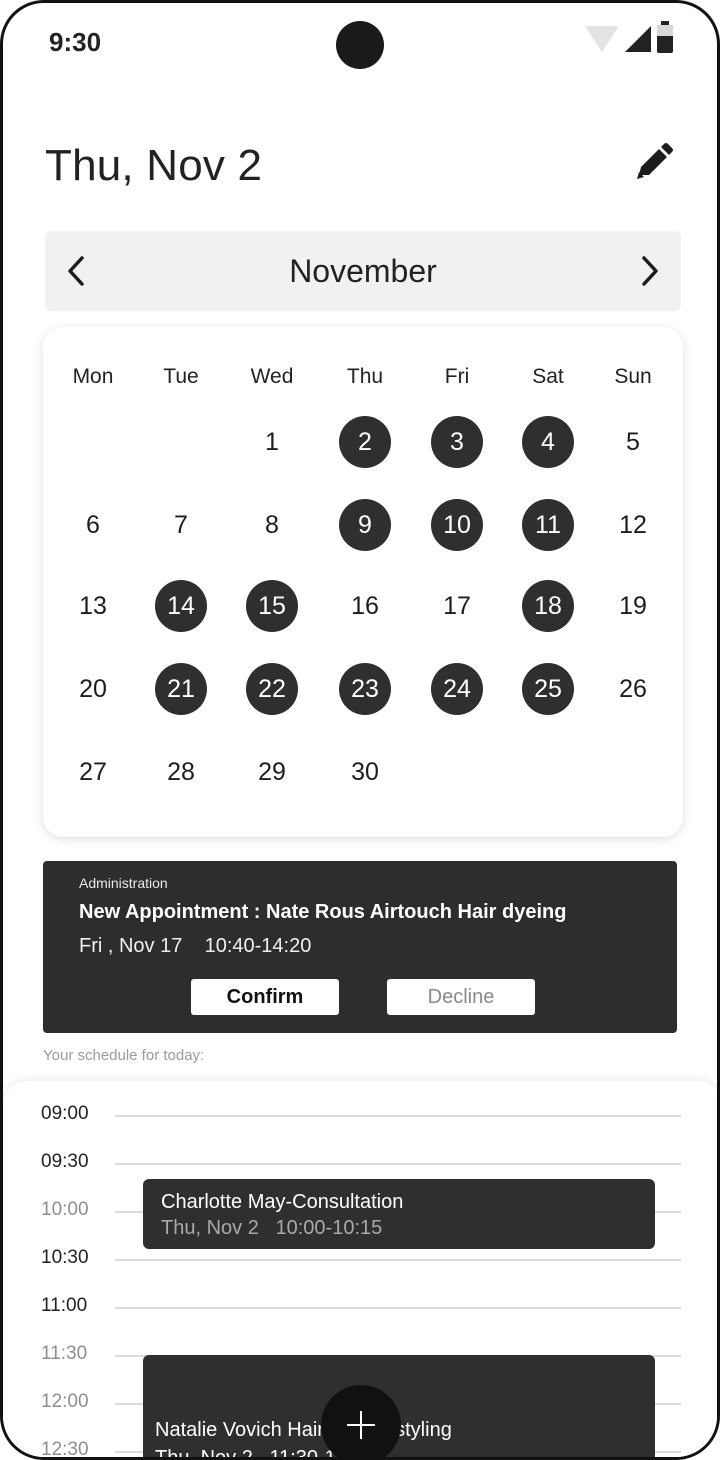  What do you see at coordinates (93, 525) in the screenshot?
I see `calendar-day: 6` at bounding box center [93, 525].